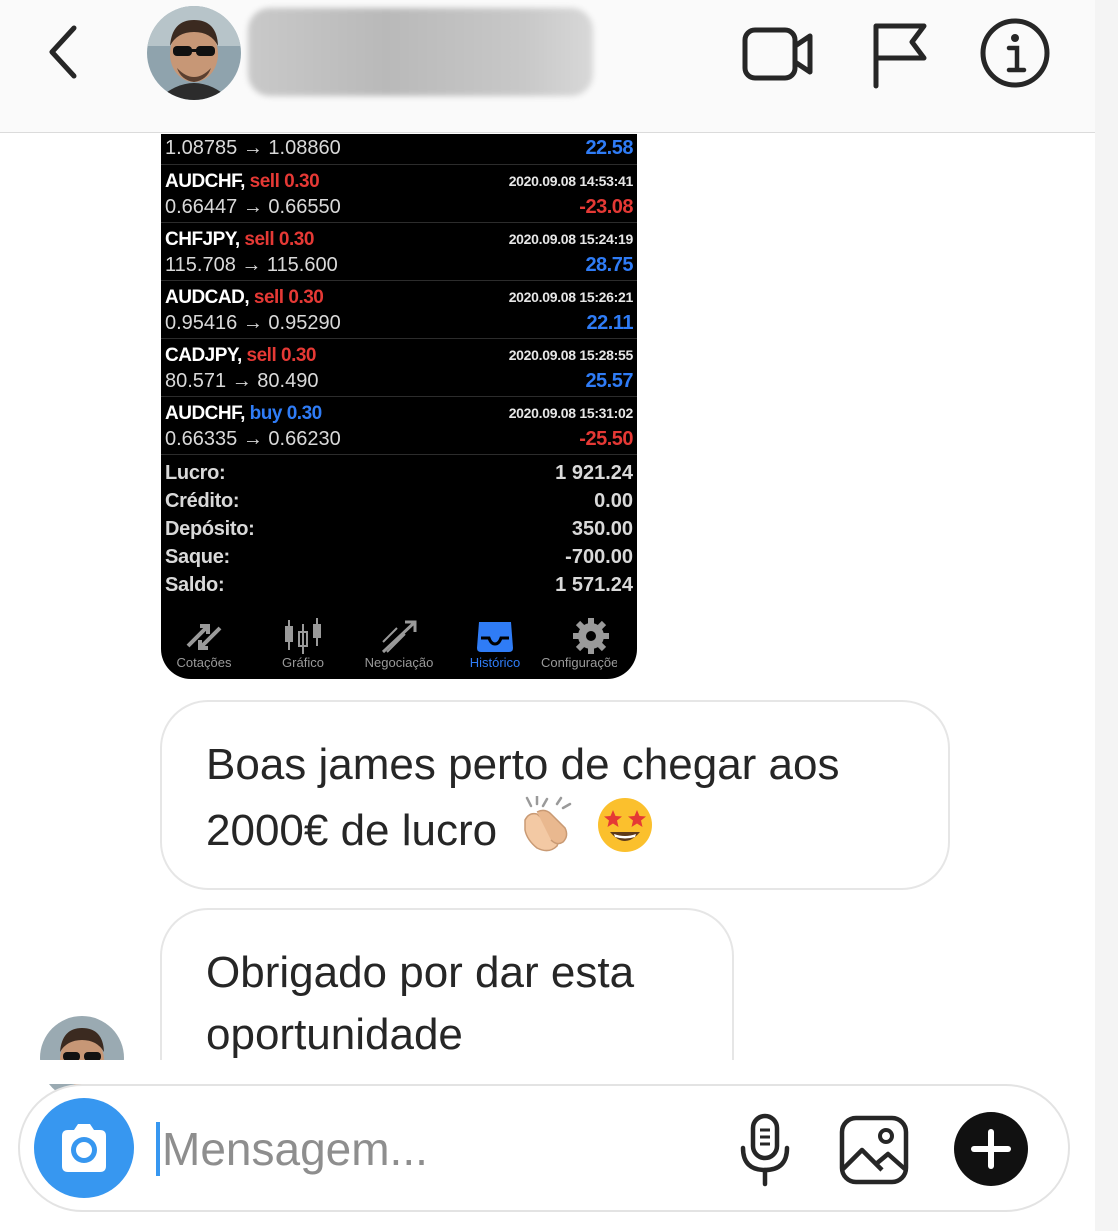 This screenshot has width=1118, height=1231. Describe the element at coordinates (599, 557) in the screenshot. I see `summary-value: -700.00` at that location.